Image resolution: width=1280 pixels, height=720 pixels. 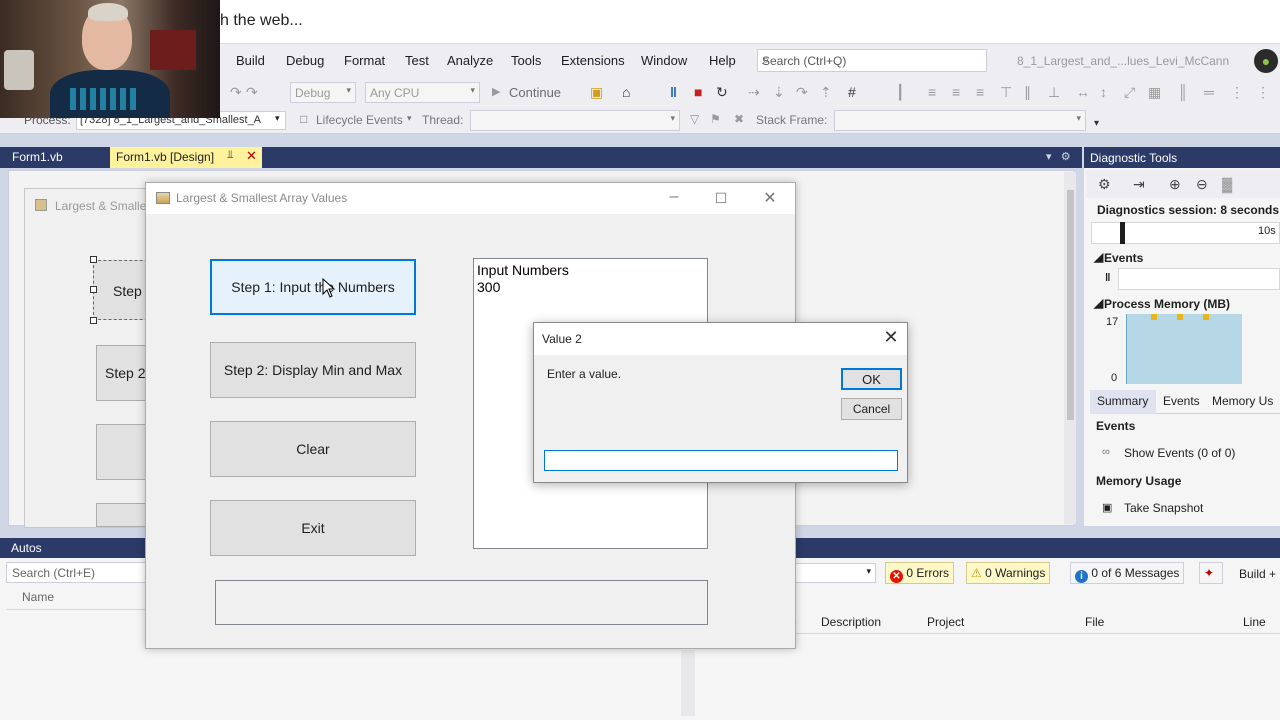 I want to click on errors-filter-button: ✕ 0 Errors, so click(x=920, y=573).